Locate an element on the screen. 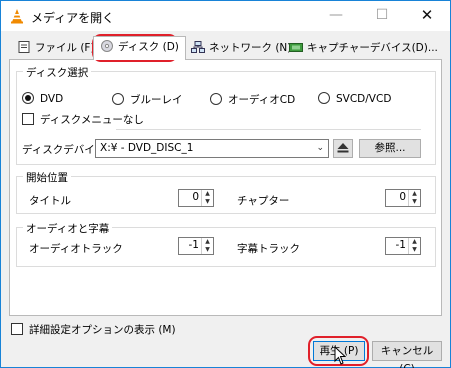 The image size is (451, 368). title-bar: メディアを開く — ☐ ✕ is located at coordinates (225, 16).